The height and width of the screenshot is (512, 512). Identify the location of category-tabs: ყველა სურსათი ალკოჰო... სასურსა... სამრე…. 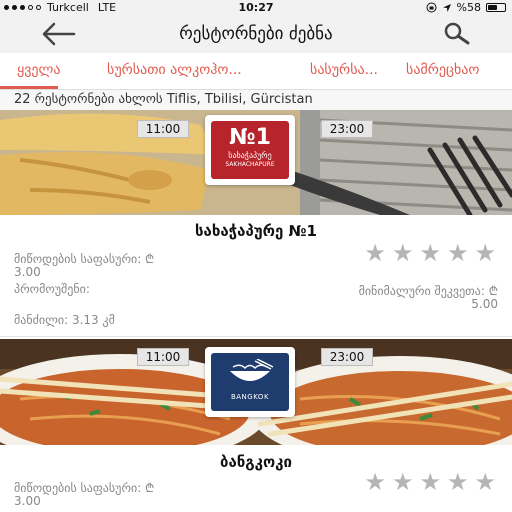
(256, 71).